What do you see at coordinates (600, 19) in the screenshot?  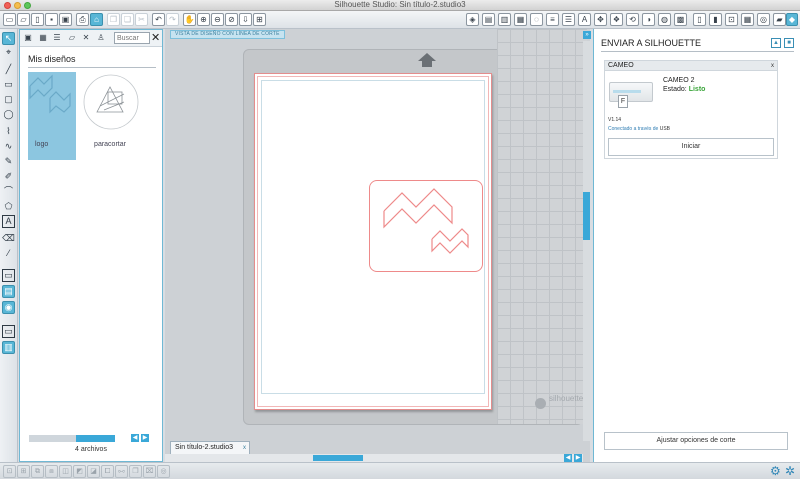 I see `align-icon: ✥` at bounding box center [600, 19].